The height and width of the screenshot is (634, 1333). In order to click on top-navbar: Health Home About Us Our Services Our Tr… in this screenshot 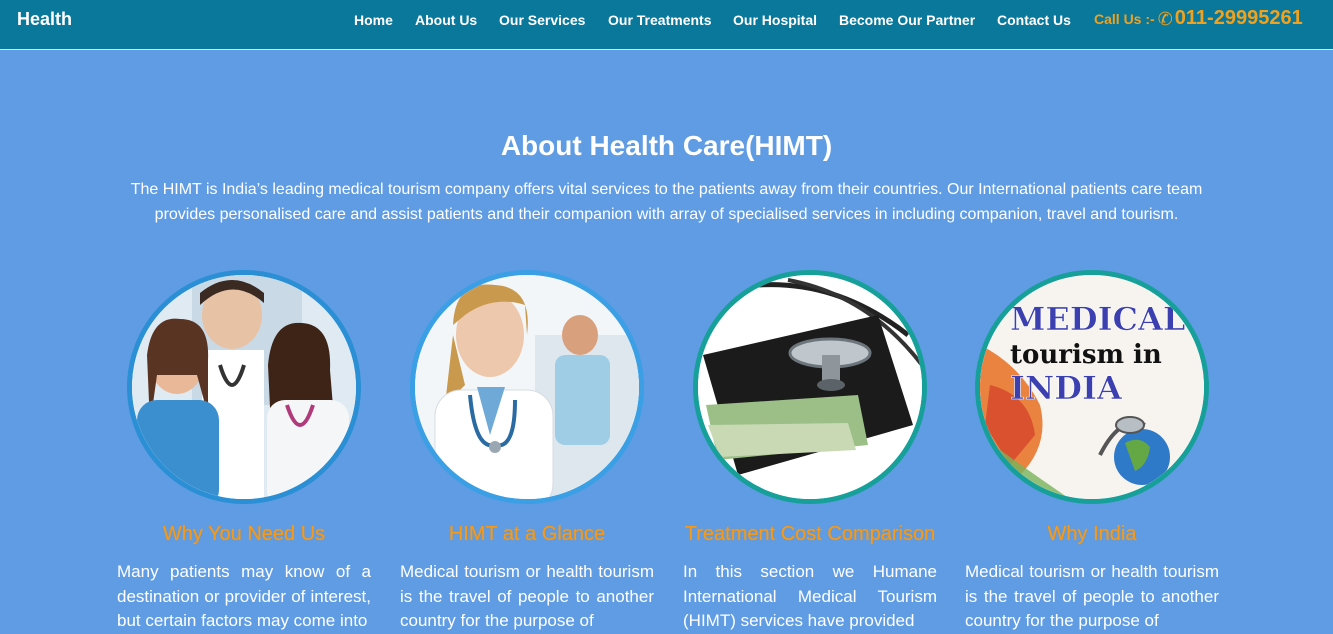, I will do `click(666, 25)`.